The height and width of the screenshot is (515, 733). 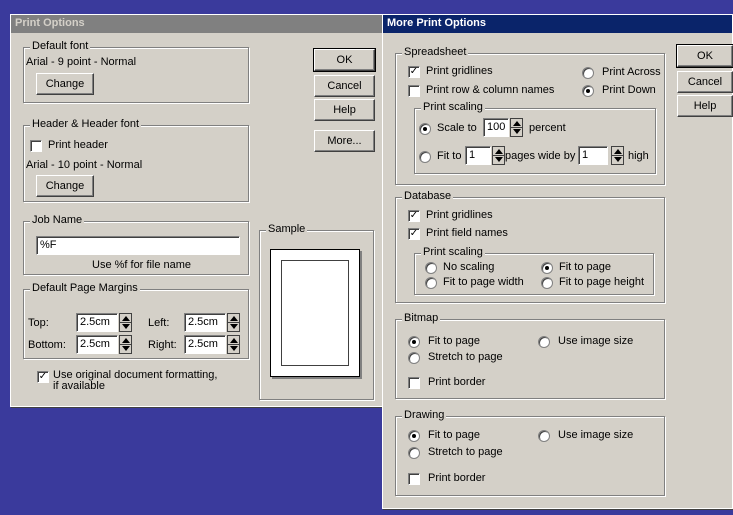 I want to click on drawing-fit-to-page-label: Fit to page, so click(x=454, y=435).